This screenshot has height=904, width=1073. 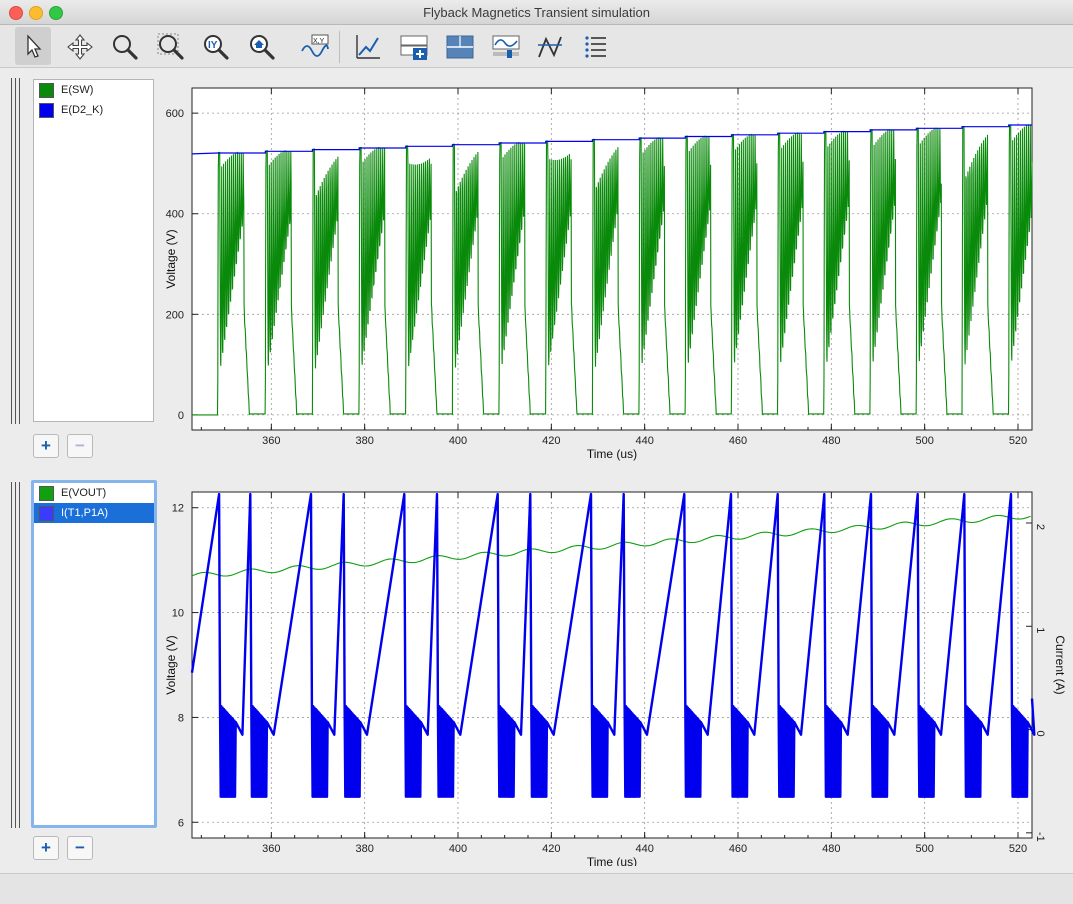 I want to click on y-tick-label: 400, so click(x=175, y=215).